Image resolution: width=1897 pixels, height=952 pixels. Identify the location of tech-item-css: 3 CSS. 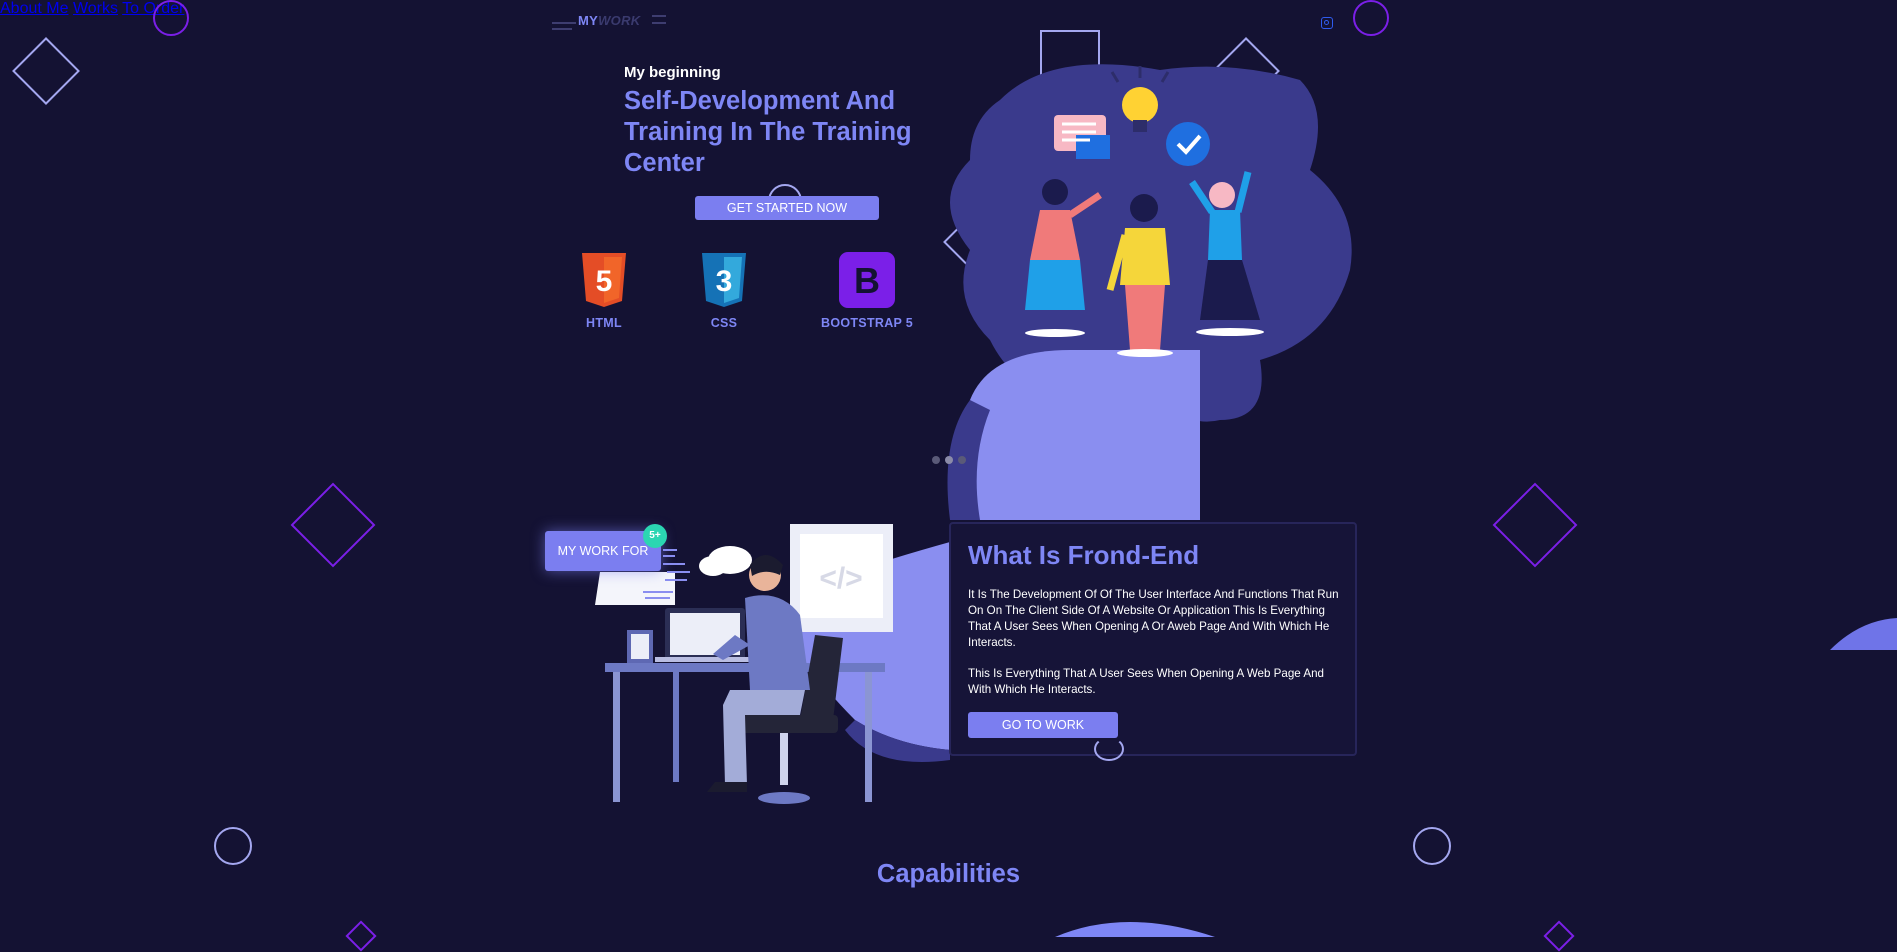
(724, 290).